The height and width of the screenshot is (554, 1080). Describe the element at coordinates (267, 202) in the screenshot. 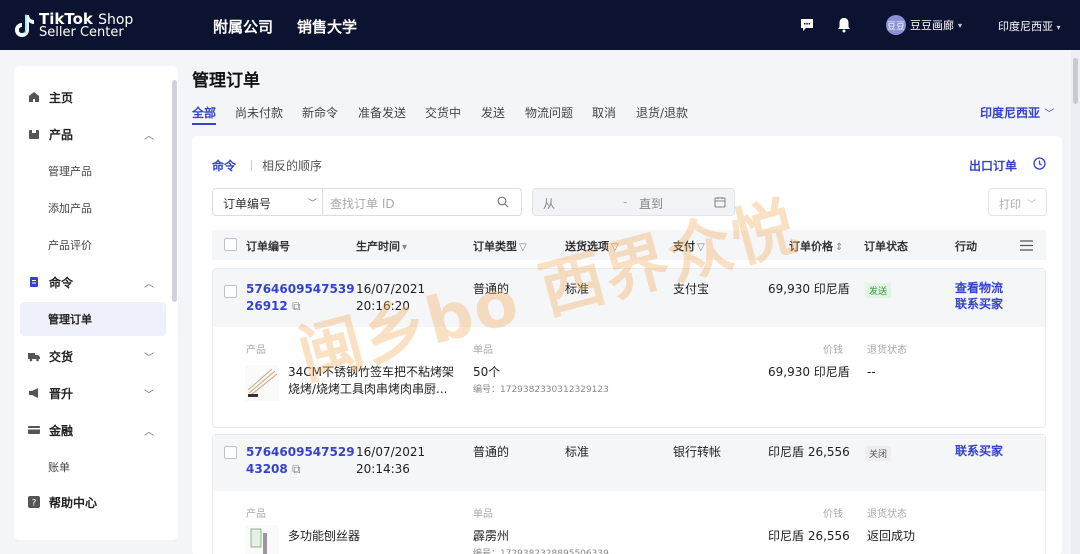

I see `search-type-select: 订单编号 ﹀` at that location.